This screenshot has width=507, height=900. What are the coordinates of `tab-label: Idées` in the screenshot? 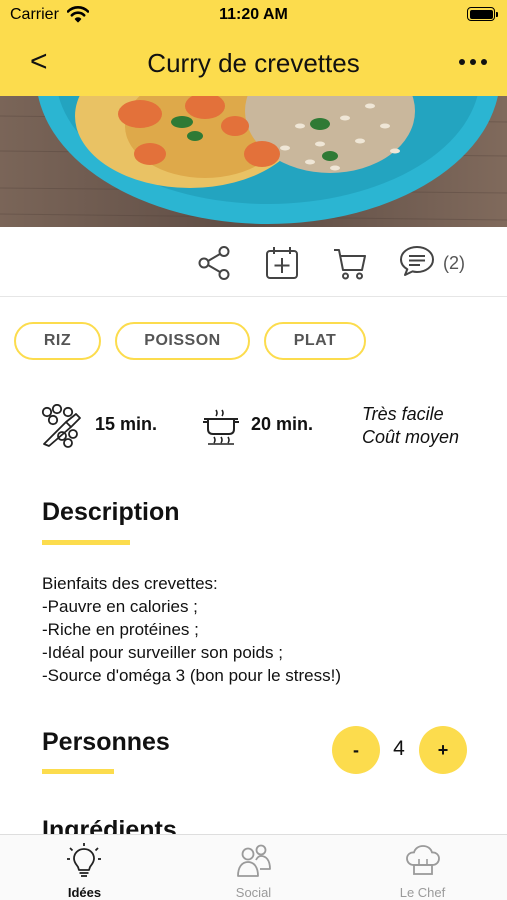 It's located at (84, 892).